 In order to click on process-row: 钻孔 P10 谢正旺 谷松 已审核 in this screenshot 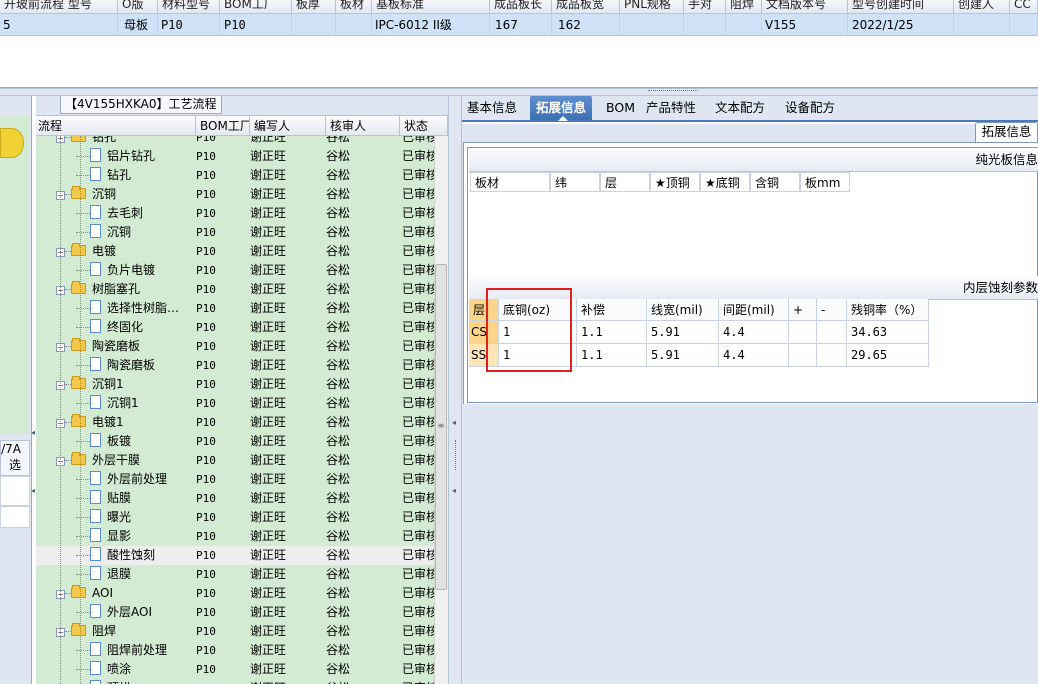, I will do `click(235, 175)`.